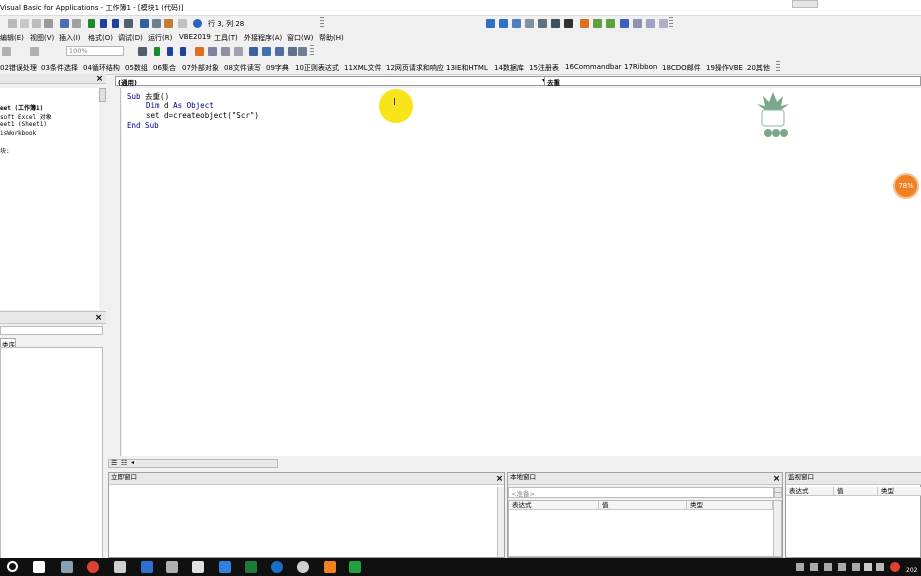 The image size is (921, 576). I want to click on tray-app-icon, so click(895, 567).